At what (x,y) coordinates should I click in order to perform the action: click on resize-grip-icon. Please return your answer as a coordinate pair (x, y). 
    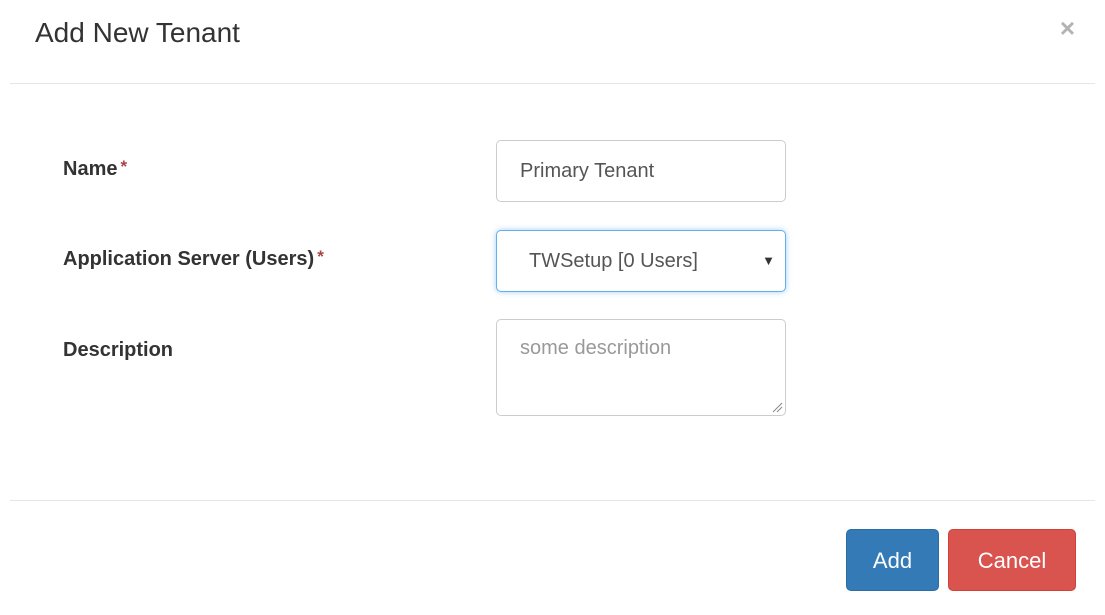
    Looking at the image, I should click on (777, 407).